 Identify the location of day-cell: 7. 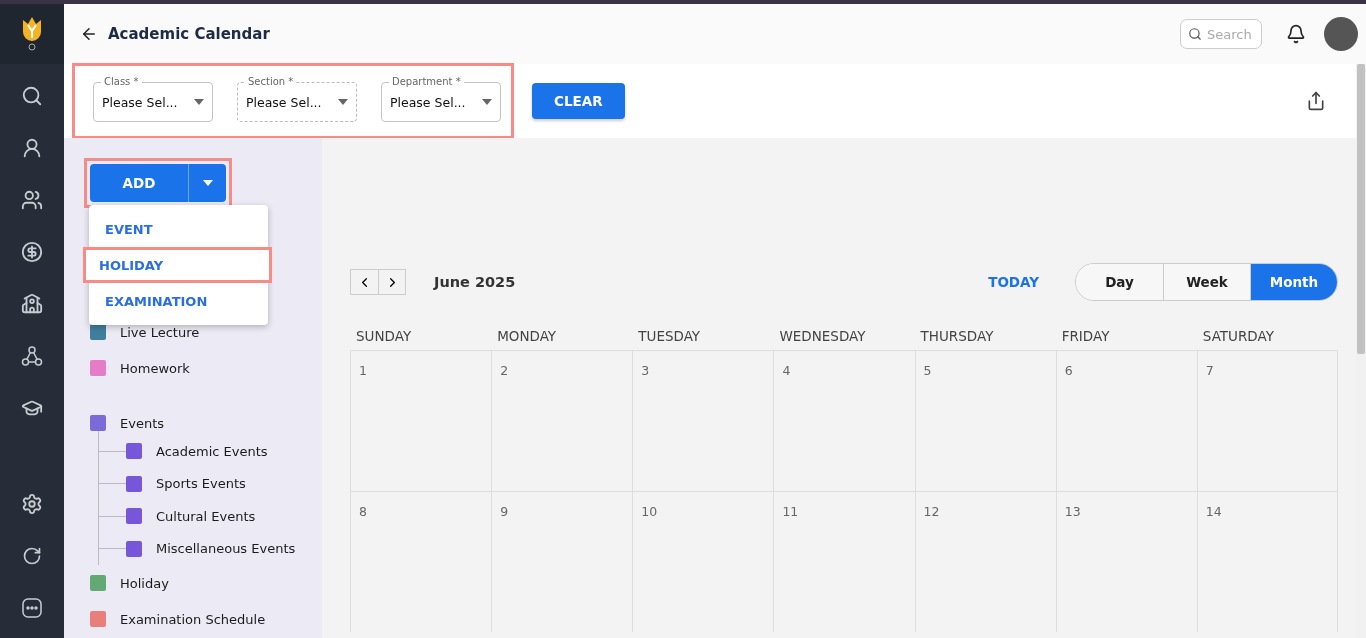
(1267, 420).